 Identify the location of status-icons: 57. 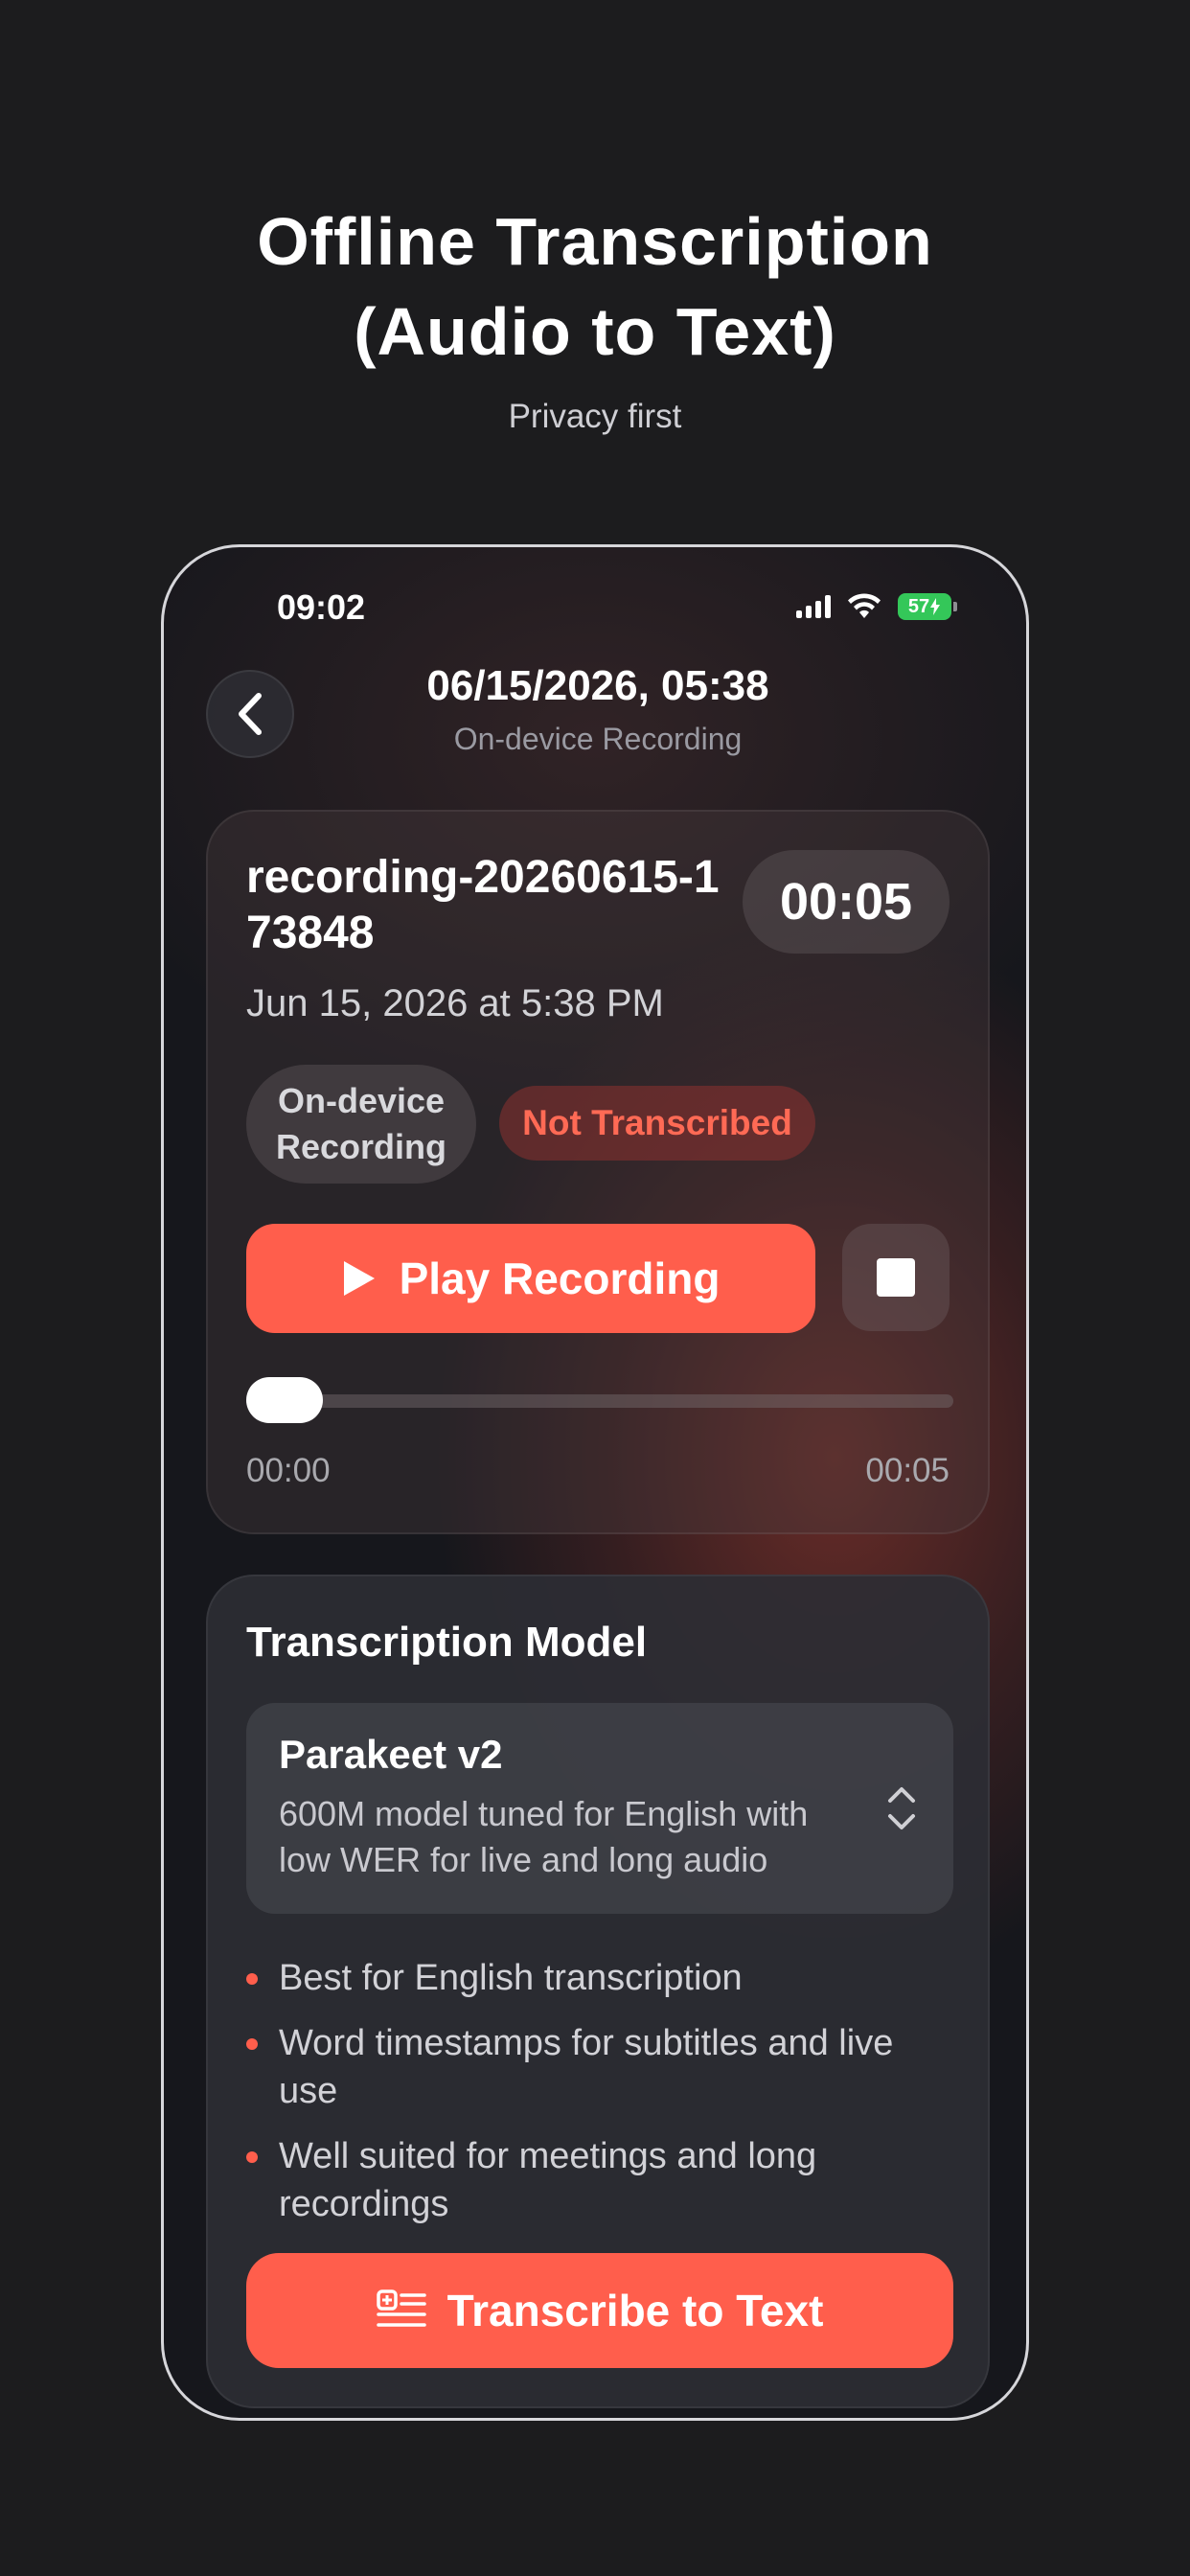
(876, 606).